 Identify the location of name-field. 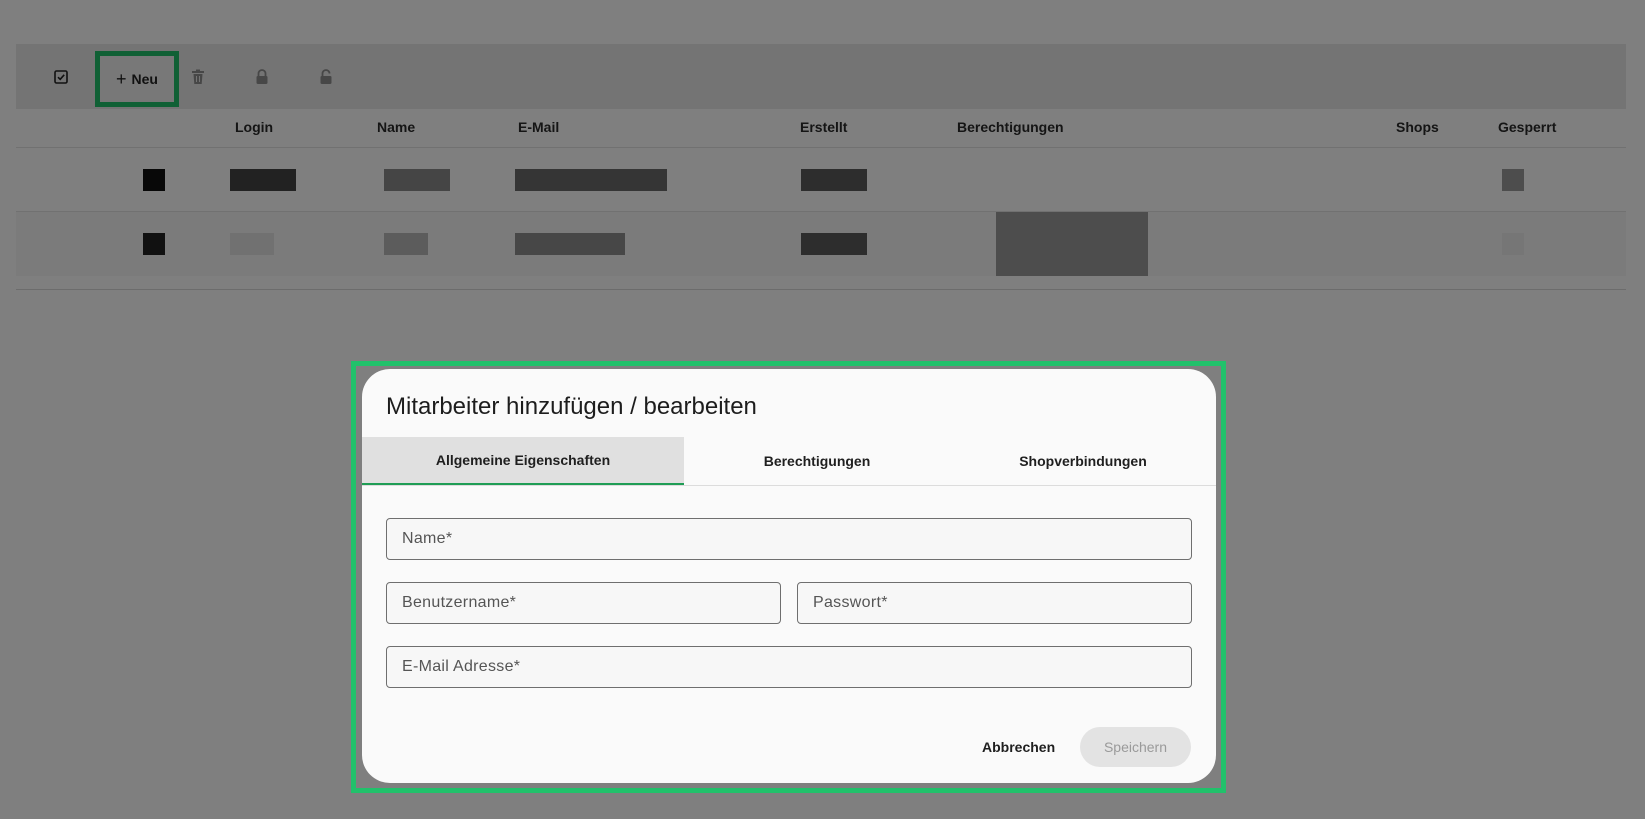
(789, 539).